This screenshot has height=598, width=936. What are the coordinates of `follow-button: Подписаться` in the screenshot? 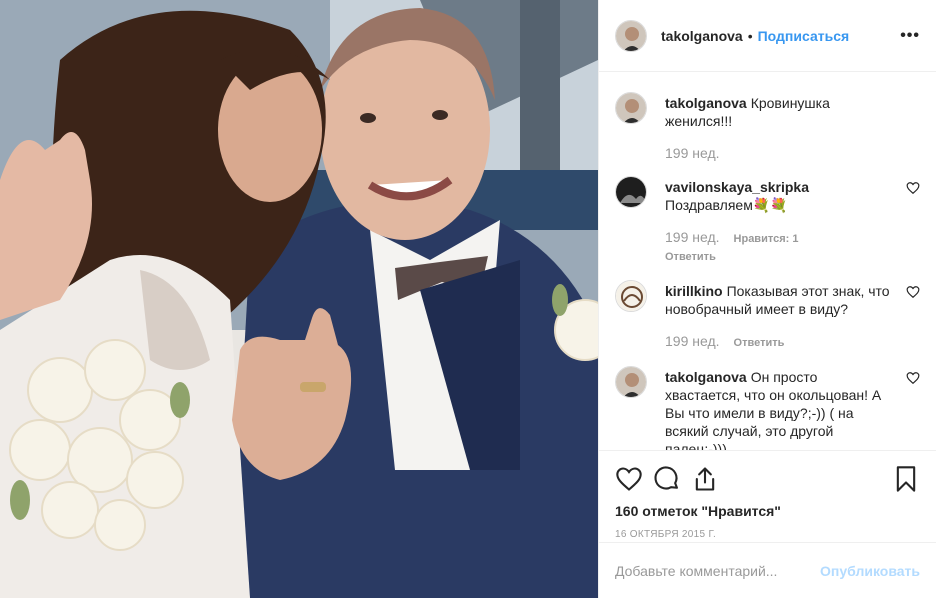 It's located at (804, 36).